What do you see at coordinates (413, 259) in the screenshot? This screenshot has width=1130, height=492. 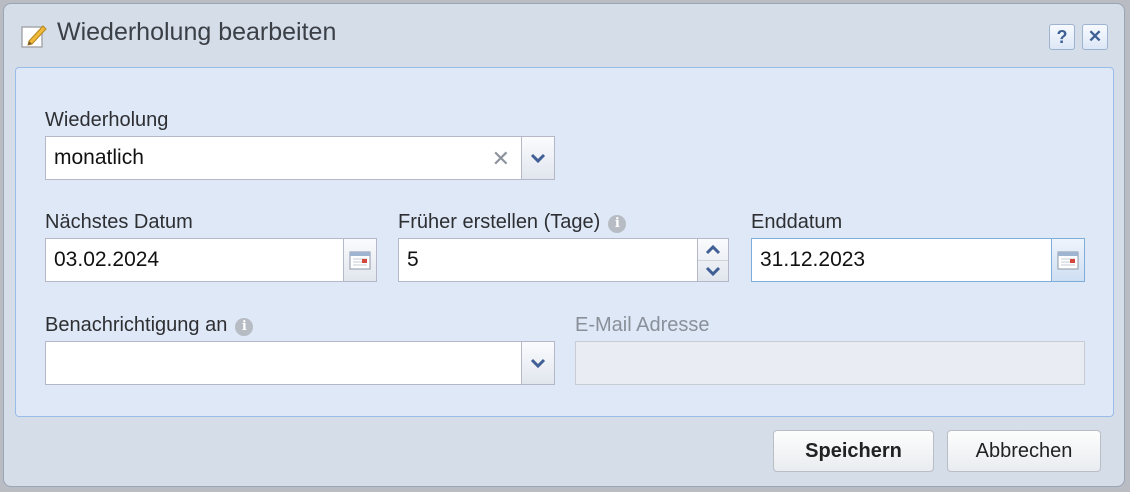 I see `create-earlier-value: 5` at bounding box center [413, 259].